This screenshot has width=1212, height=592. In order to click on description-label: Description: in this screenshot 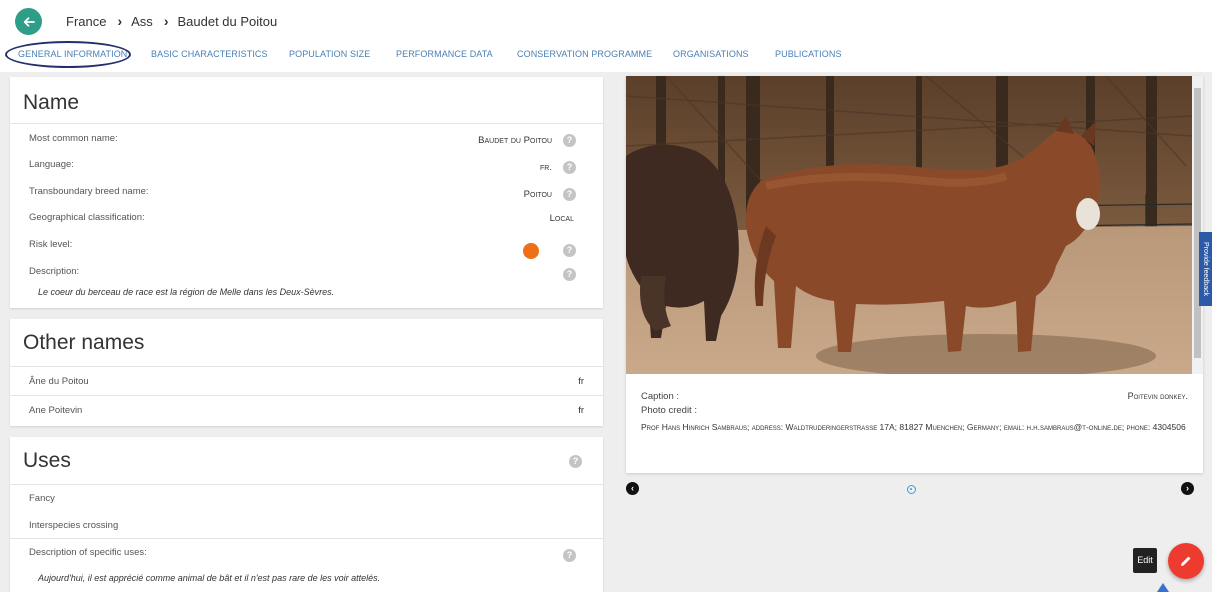, I will do `click(54, 271)`.